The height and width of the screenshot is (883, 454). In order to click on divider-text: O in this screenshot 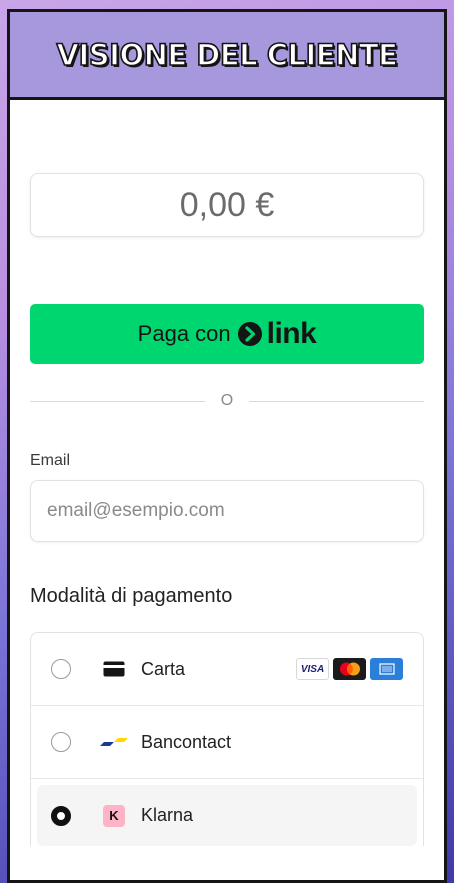, I will do `click(227, 400)`.